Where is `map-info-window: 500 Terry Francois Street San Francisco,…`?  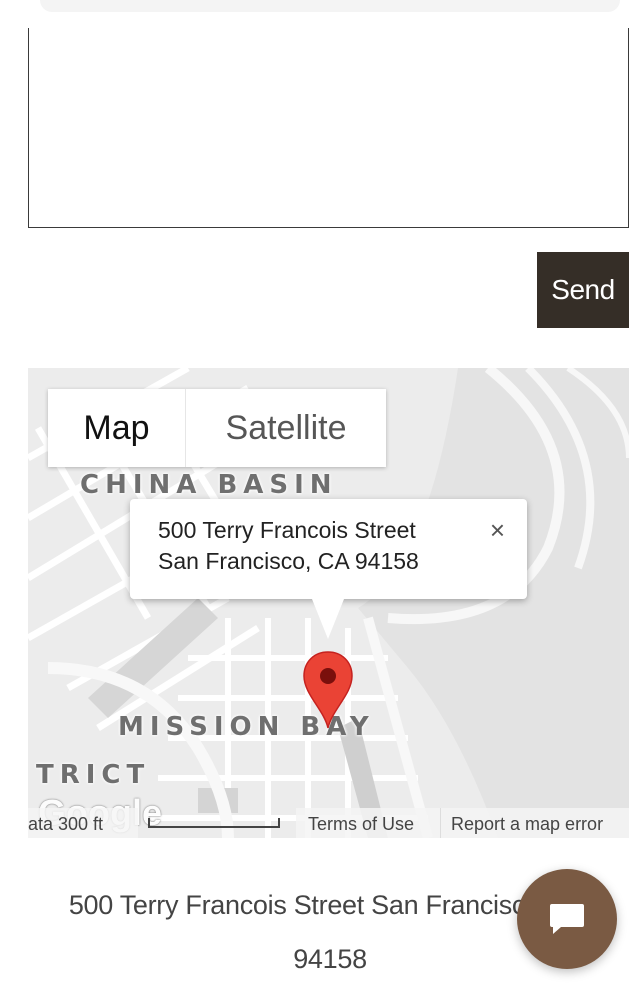
map-info-window: 500 Terry Francois Street San Francisco,… is located at coordinates (328, 569).